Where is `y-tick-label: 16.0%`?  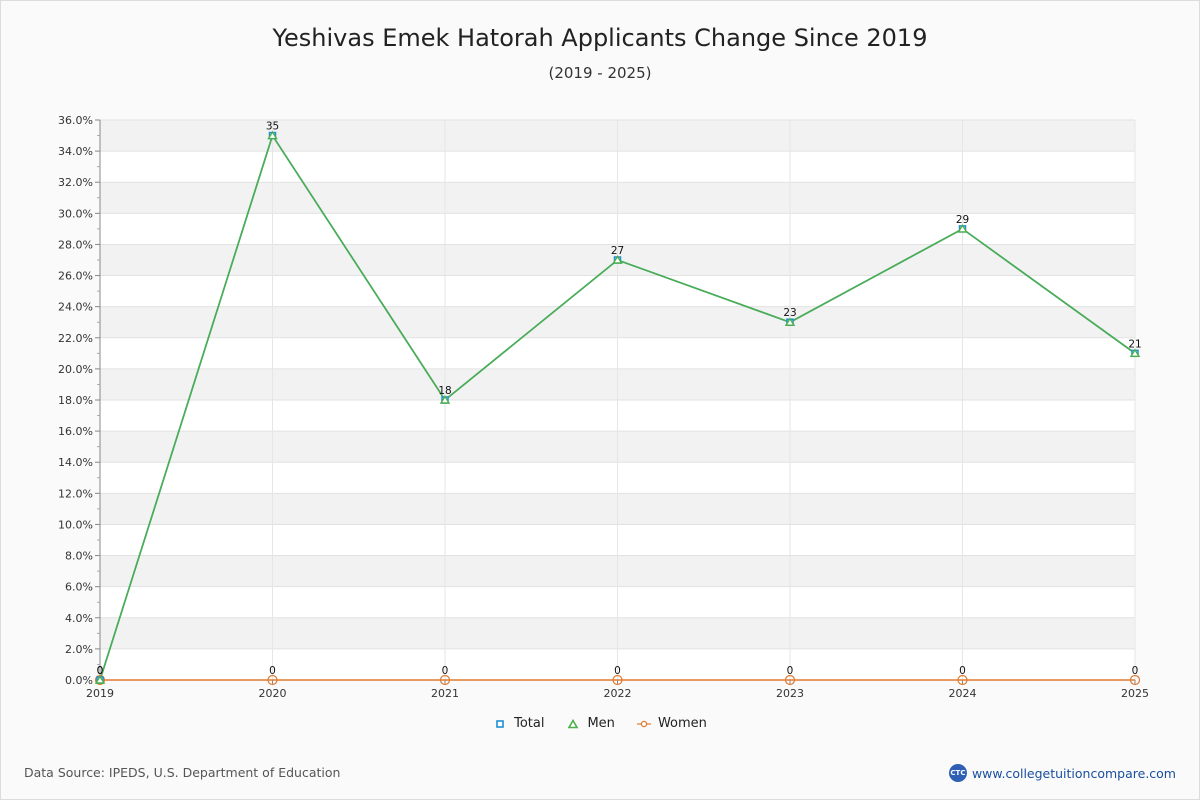
y-tick-label: 16.0% is located at coordinates (75, 431).